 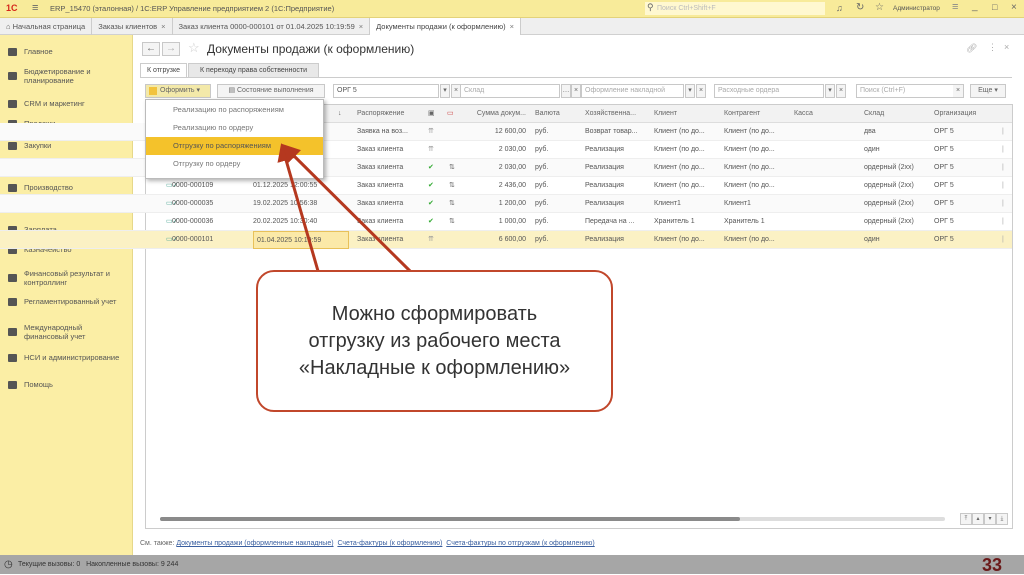 I want to click on callout-line: Можно сформировать, so click(x=434, y=313).